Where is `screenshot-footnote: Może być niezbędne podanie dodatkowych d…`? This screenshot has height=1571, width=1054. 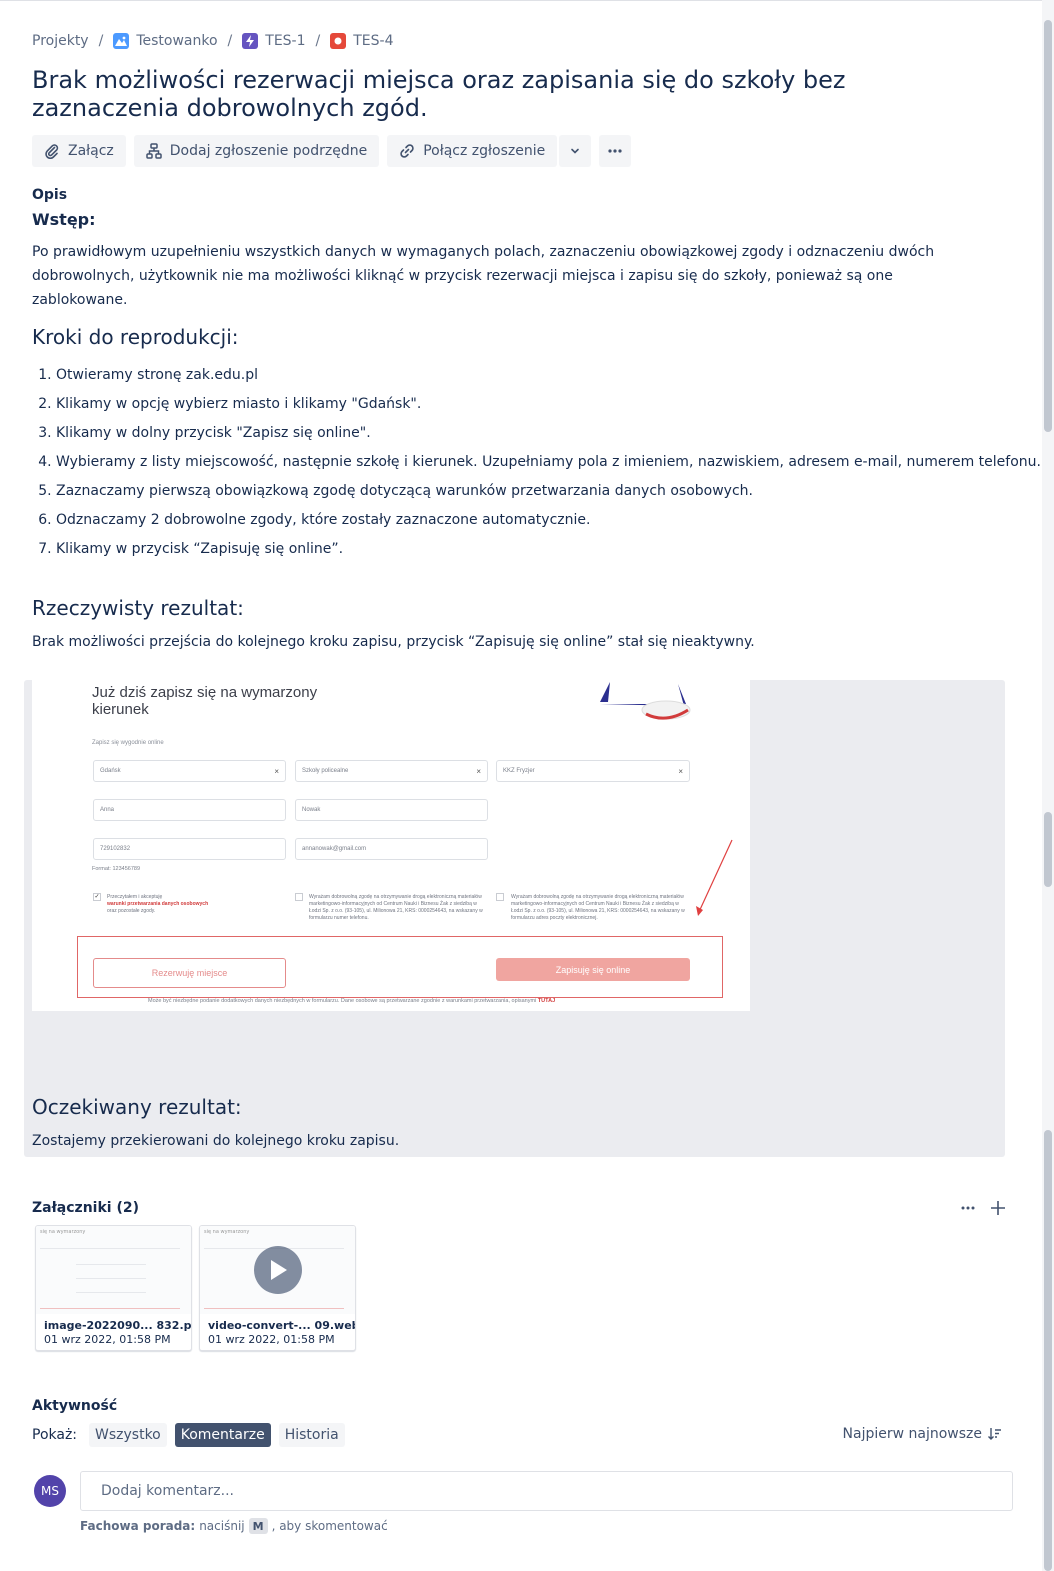 screenshot-footnote: Może być niezbędne podanie dodatkowych d… is located at coordinates (351, 1001).